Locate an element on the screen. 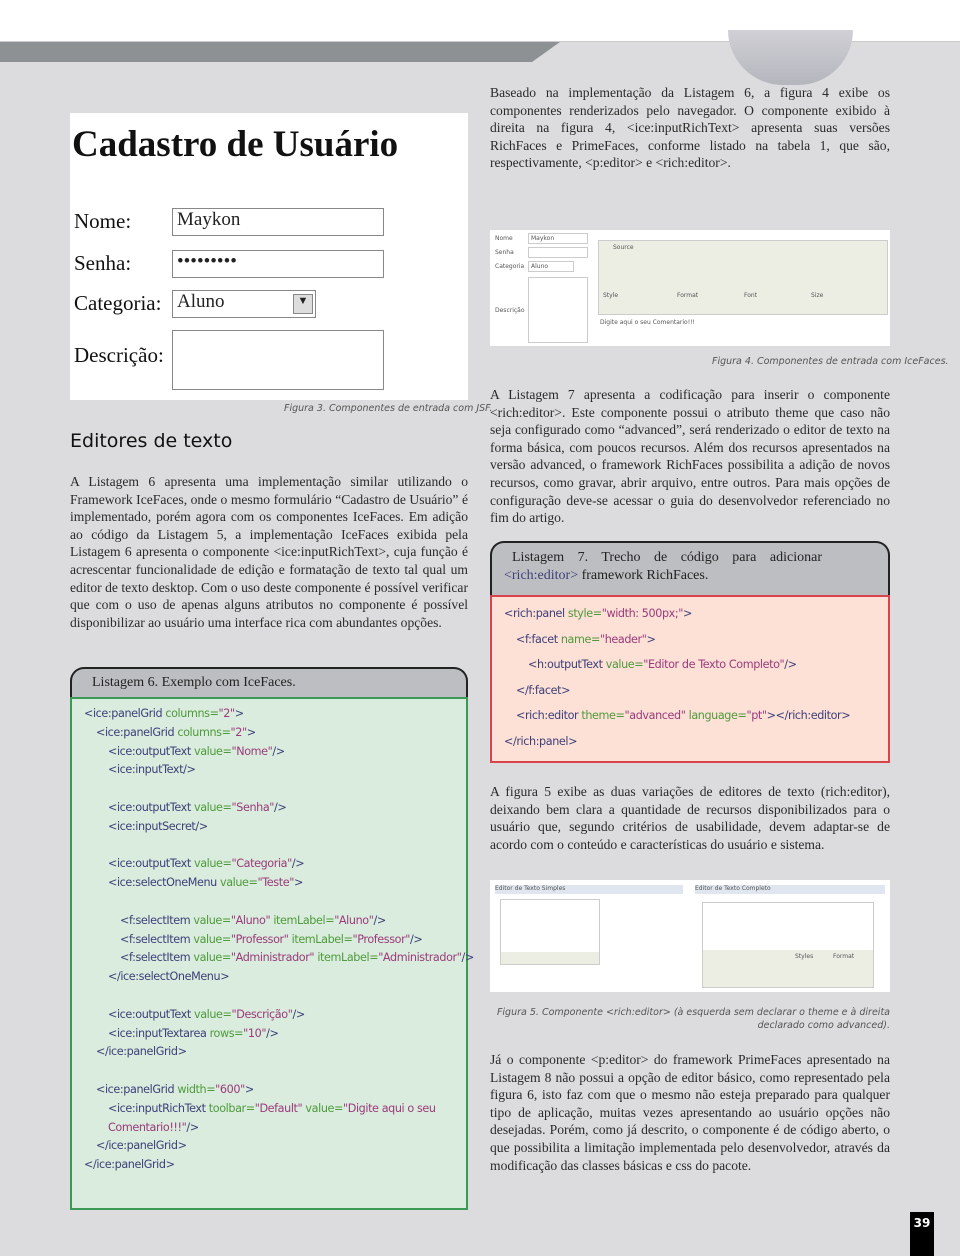 The height and width of the screenshot is (1256, 960). code-token-tag: <ice:inputTextarea is located at coordinates (159, 1033).